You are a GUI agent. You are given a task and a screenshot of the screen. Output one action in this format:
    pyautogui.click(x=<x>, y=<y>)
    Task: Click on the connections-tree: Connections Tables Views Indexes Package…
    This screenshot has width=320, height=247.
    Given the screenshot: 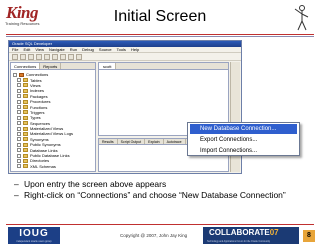 What is the action you would take?
    pyautogui.click(x=53, y=120)
    